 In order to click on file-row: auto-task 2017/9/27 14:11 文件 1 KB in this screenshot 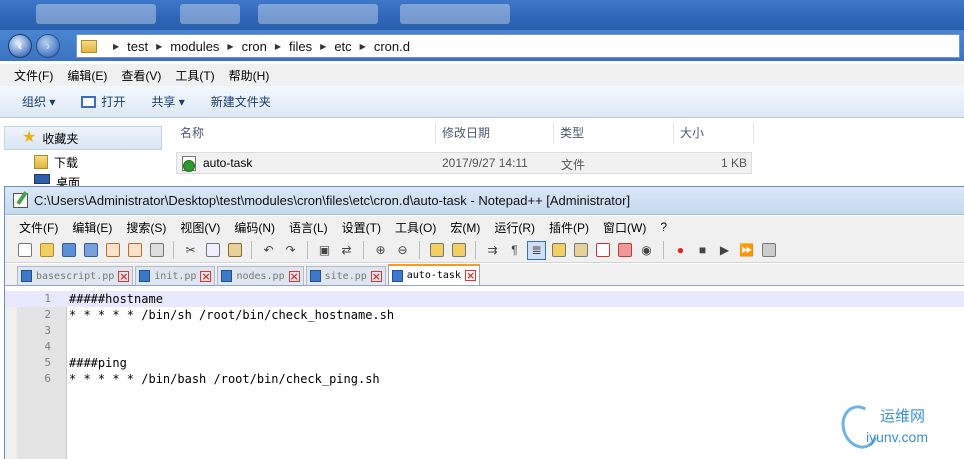, I will do `click(464, 163)`.